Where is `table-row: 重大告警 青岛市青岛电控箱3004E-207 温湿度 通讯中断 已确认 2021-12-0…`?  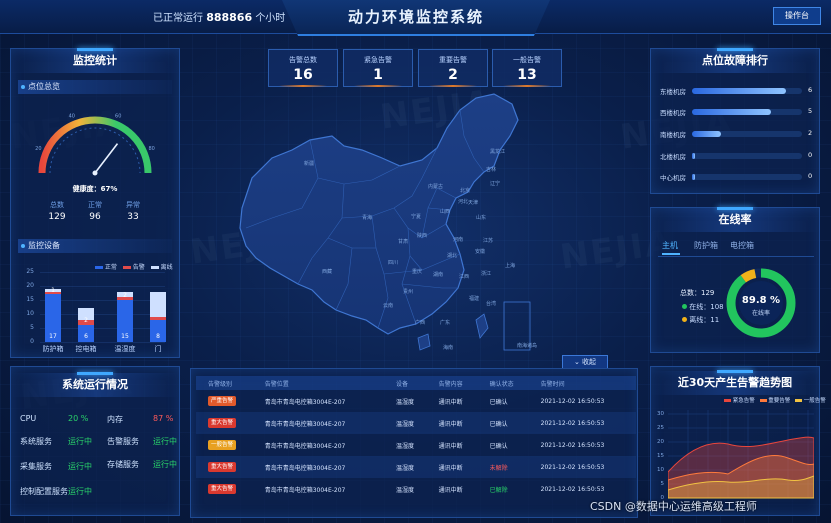 table-row: 重大告警 青岛市青岛电控箱3004E-207 温湿度 通讯中断 已确认 2021-12-0… is located at coordinates (416, 423).